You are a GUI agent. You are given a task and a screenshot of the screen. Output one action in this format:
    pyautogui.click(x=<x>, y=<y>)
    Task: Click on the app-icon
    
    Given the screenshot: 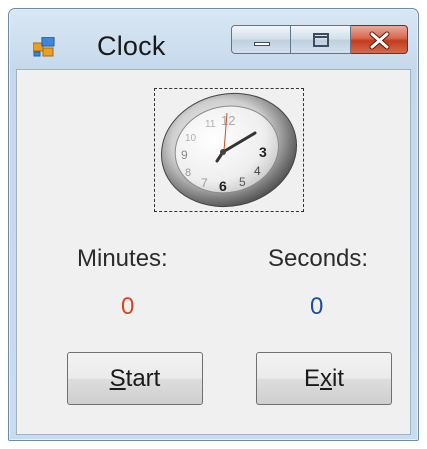 What is the action you would take?
    pyautogui.click(x=43, y=46)
    